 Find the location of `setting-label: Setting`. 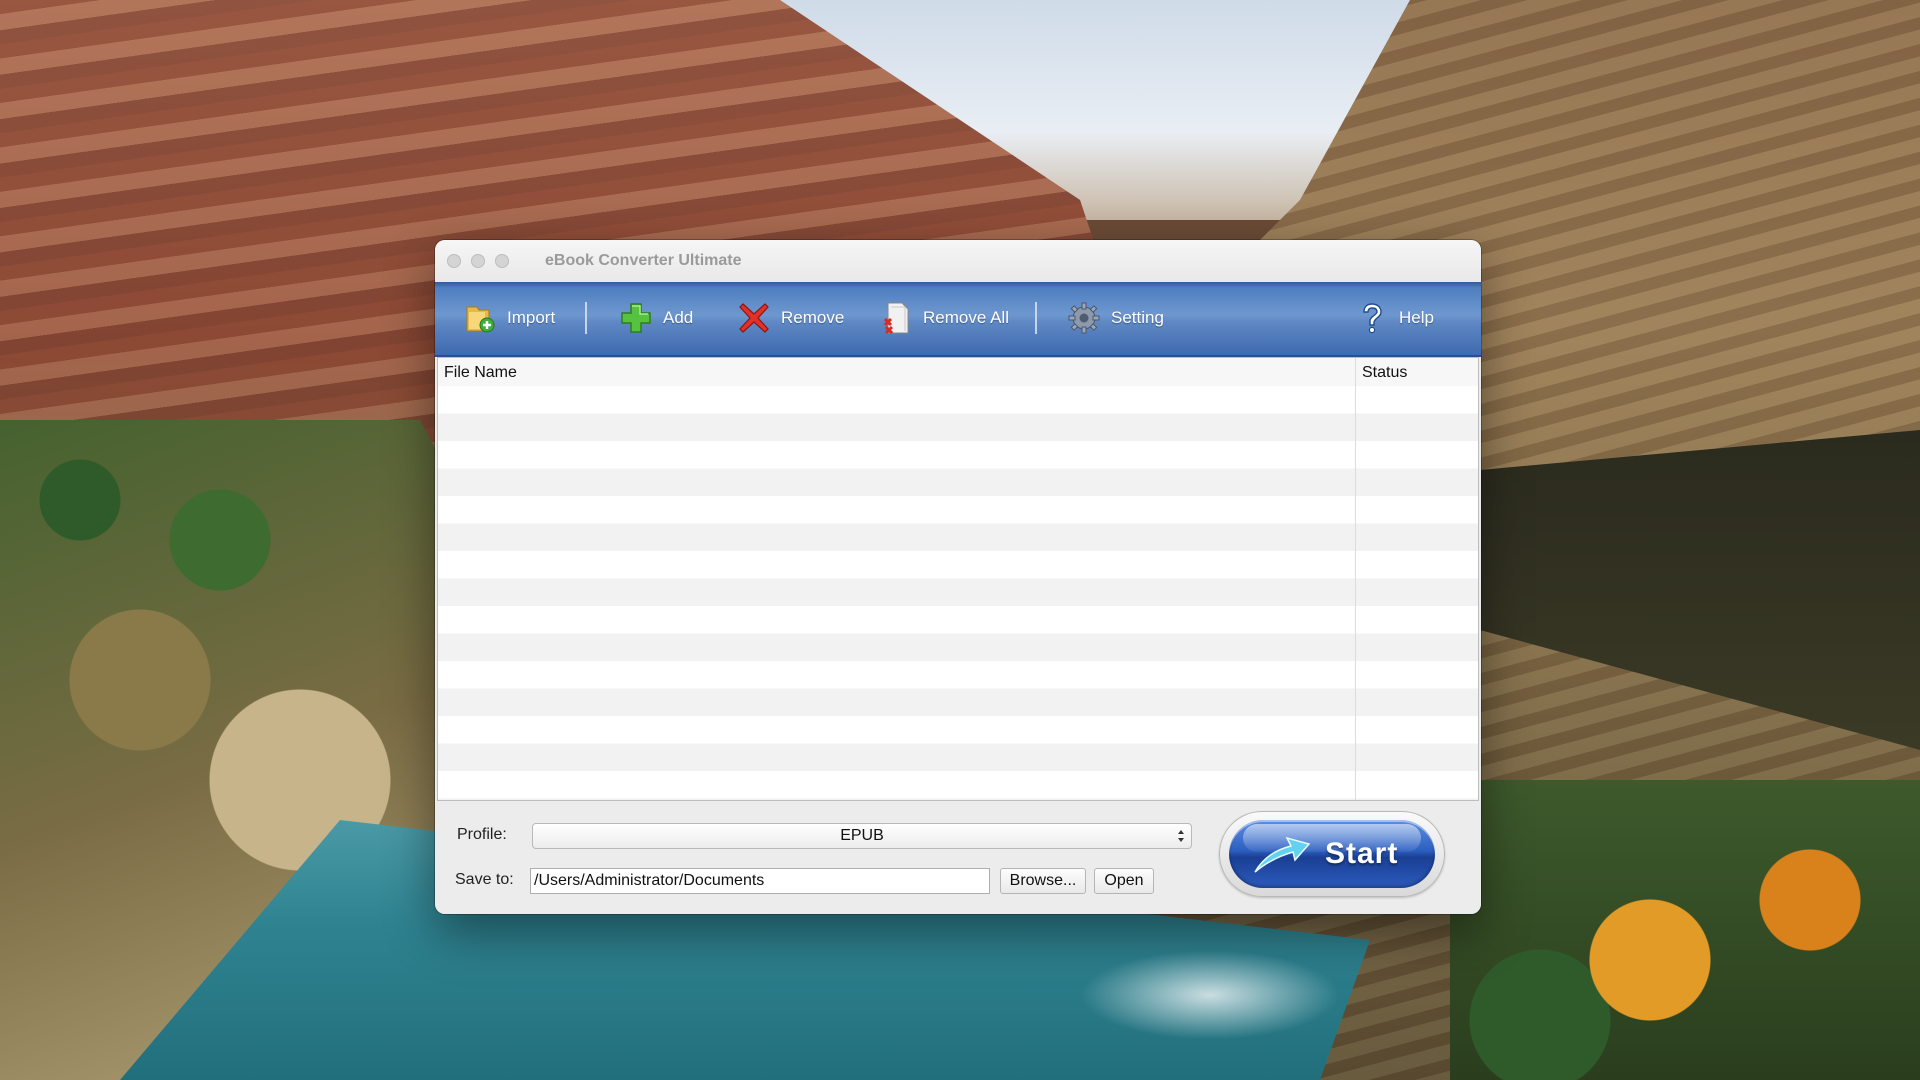

setting-label: Setting is located at coordinates (1137, 317).